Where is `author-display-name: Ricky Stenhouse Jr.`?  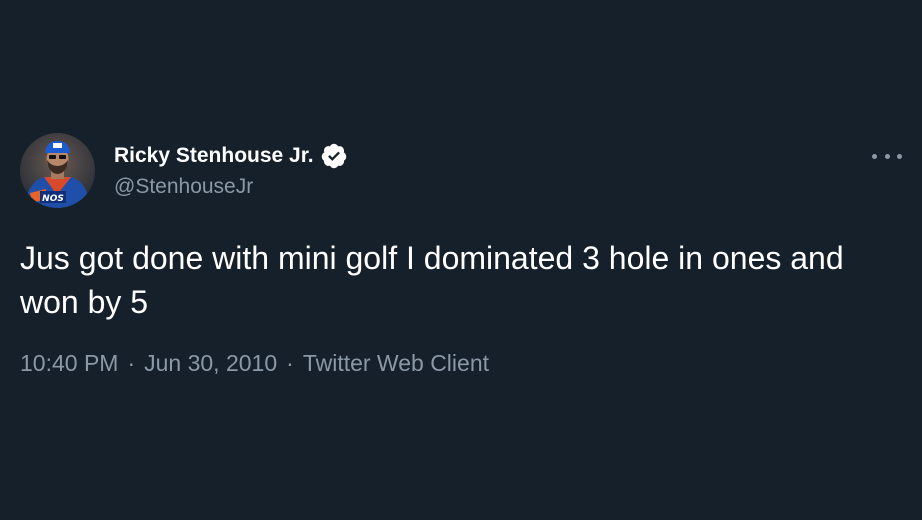 author-display-name: Ricky Stenhouse Jr. is located at coordinates (214, 156).